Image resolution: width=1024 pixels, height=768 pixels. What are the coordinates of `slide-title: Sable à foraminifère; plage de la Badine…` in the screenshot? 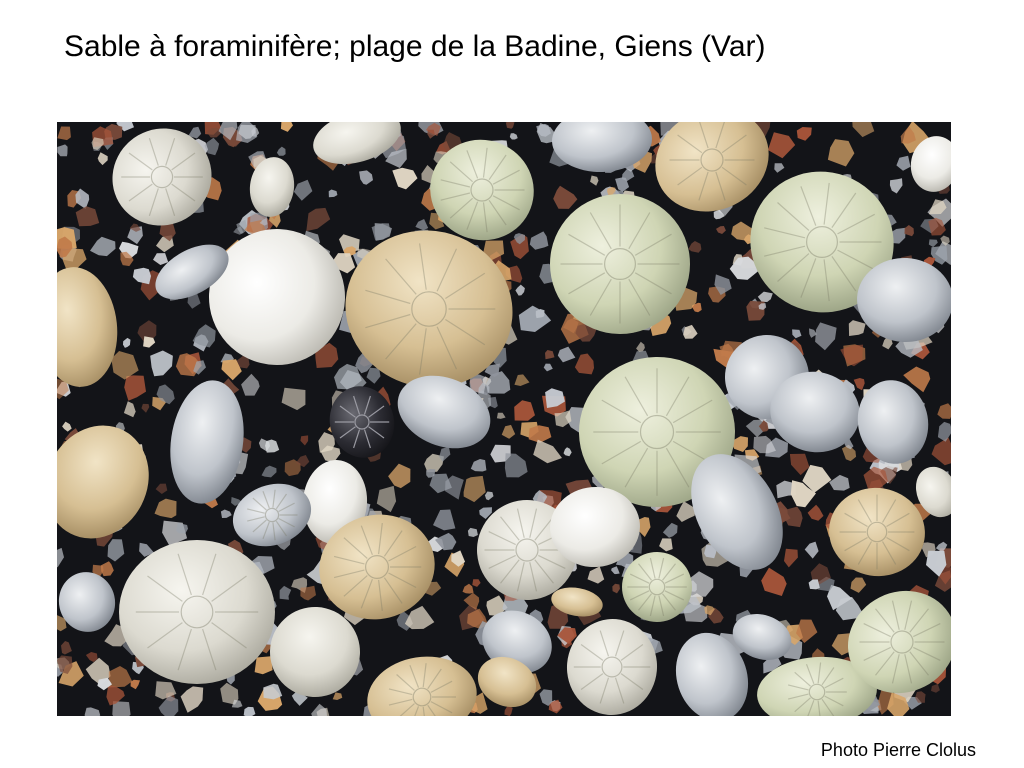 It's located at (415, 46).